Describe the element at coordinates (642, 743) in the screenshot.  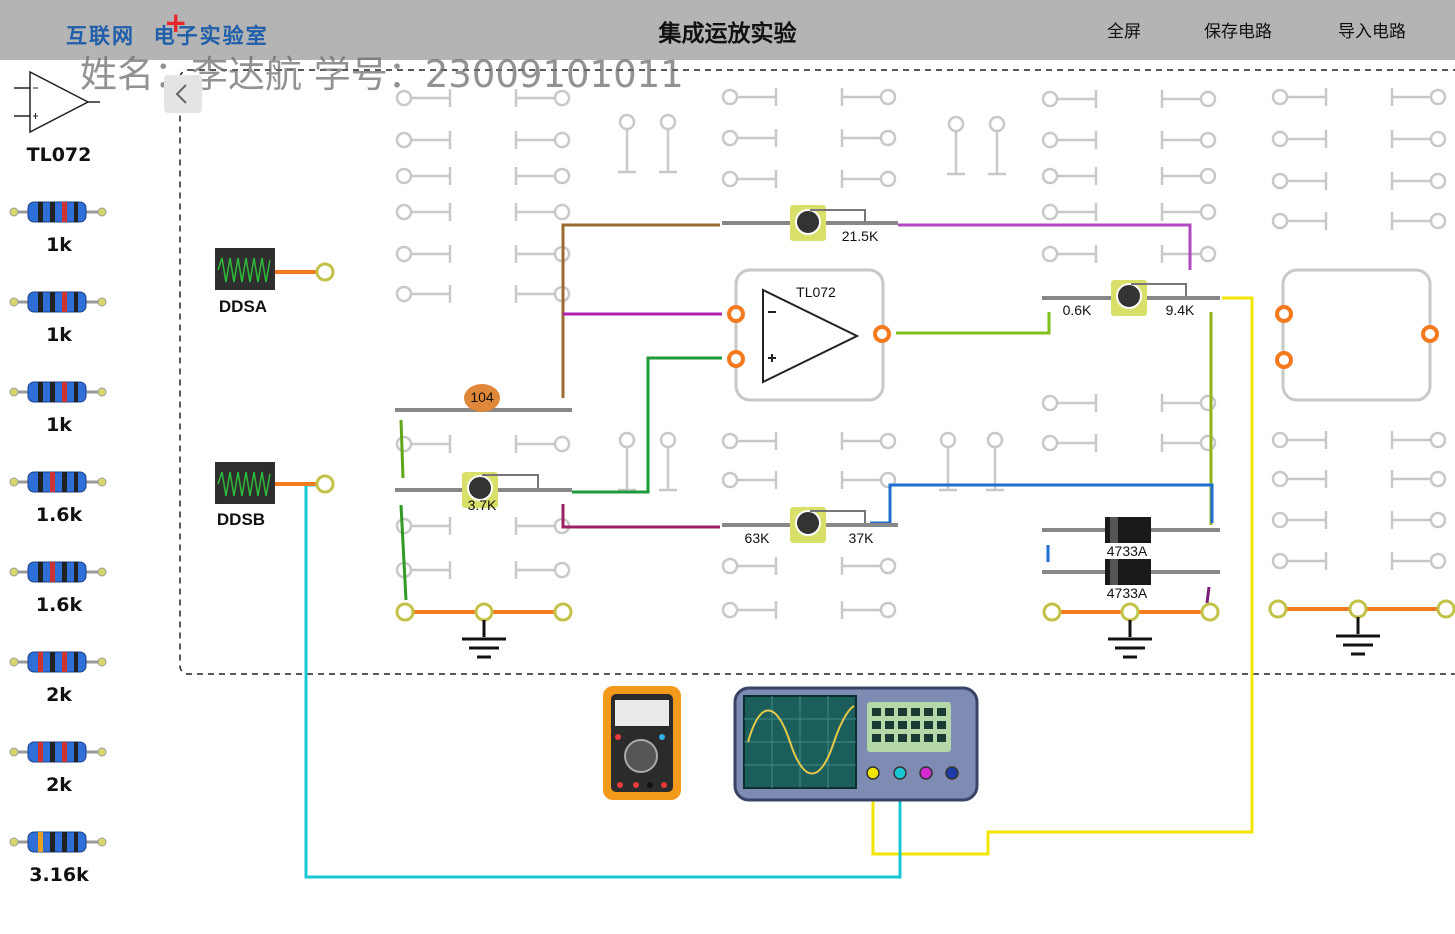
I see `multimeter-icon` at that location.